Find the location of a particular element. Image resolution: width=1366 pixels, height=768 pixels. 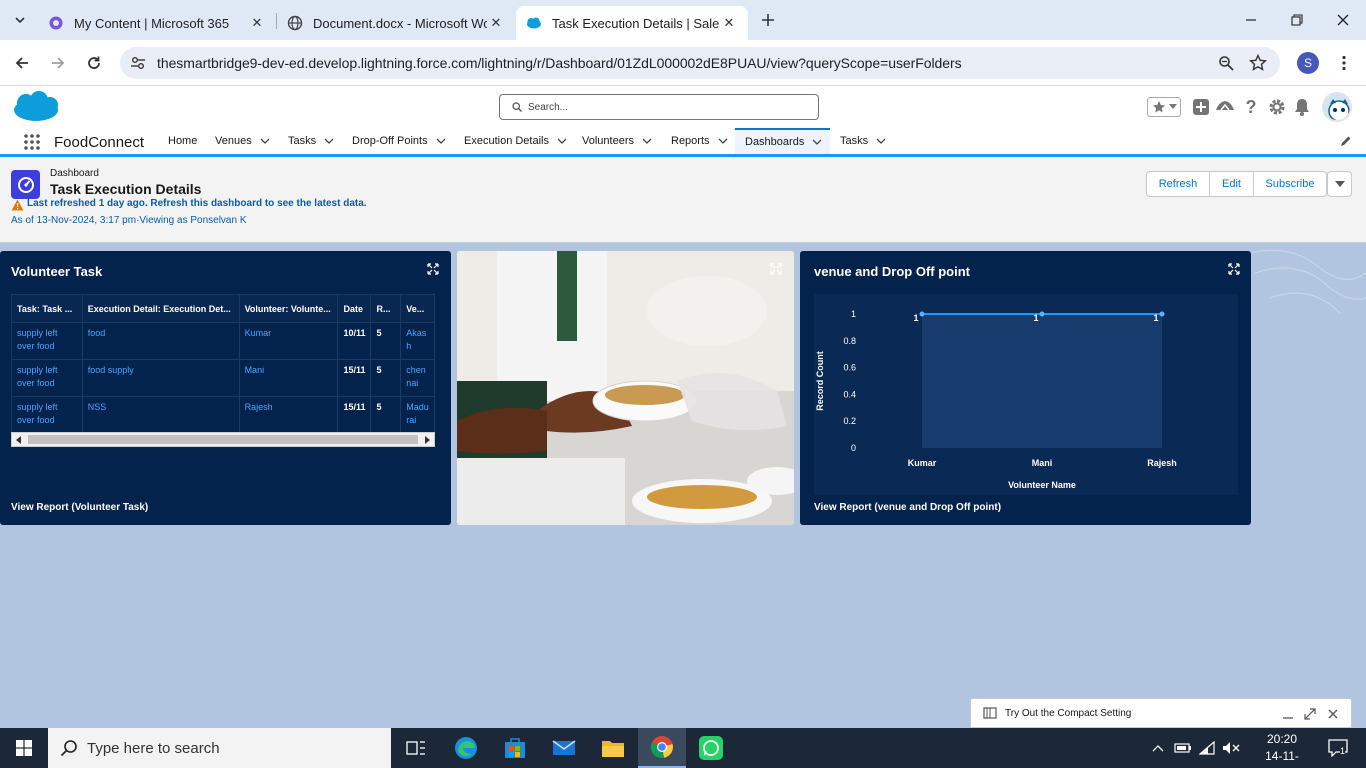

browser-menu-button is located at coordinates (1344, 63).